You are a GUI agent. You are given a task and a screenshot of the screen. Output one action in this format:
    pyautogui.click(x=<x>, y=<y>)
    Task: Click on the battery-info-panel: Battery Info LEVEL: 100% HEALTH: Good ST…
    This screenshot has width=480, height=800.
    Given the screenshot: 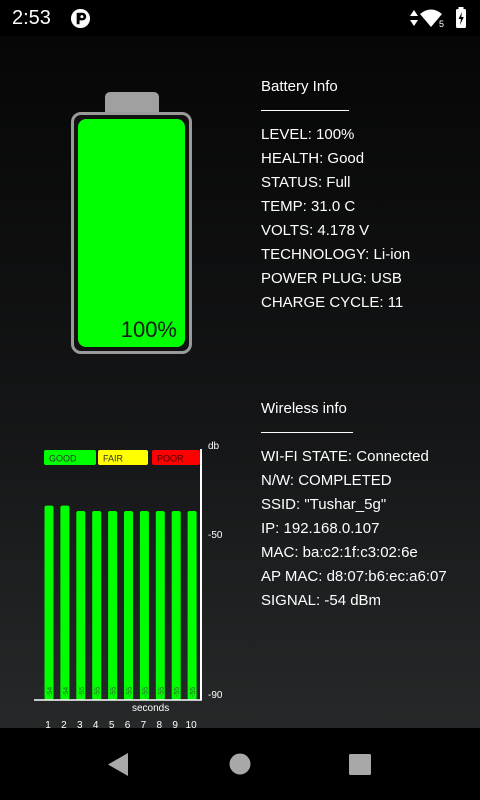 What is the action you would take?
    pyautogui.click(x=335, y=195)
    